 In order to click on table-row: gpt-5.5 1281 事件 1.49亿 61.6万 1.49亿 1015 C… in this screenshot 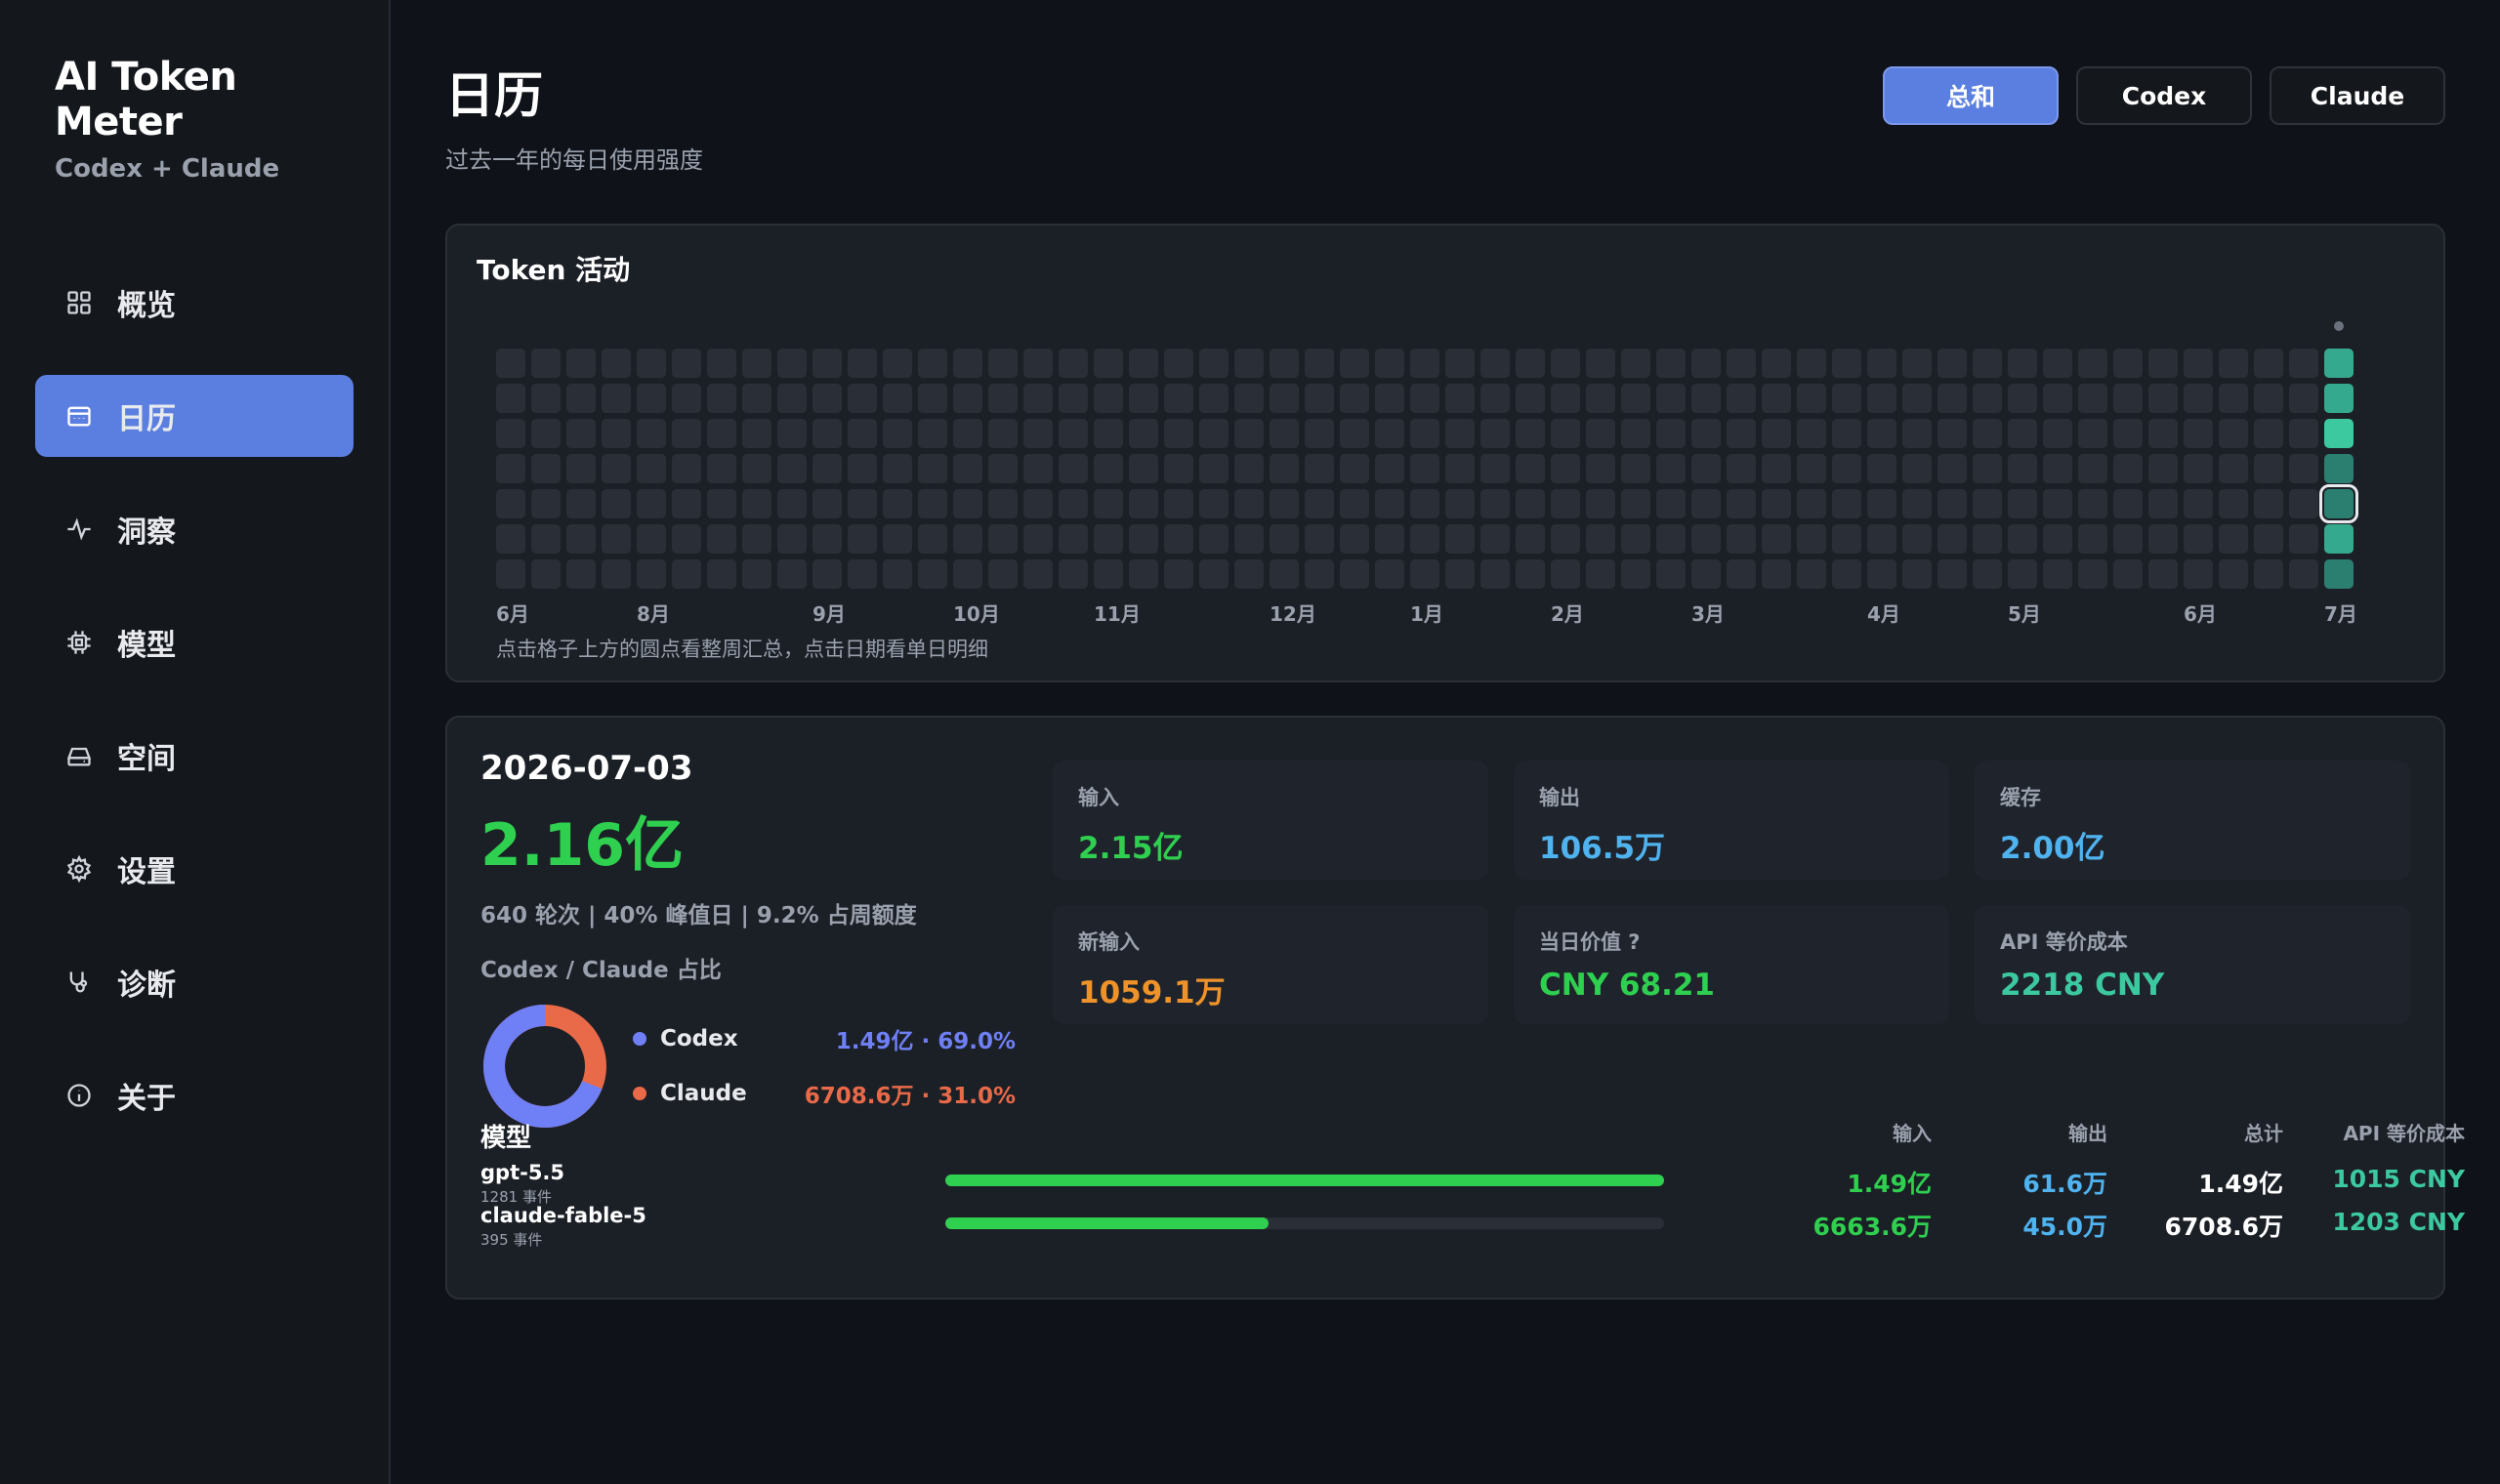, I will do `click(1472, 1184)`.